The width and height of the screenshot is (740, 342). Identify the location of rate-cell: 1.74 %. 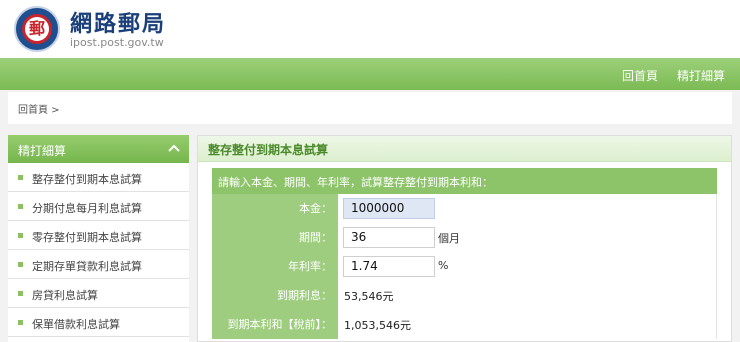
(527, 266).